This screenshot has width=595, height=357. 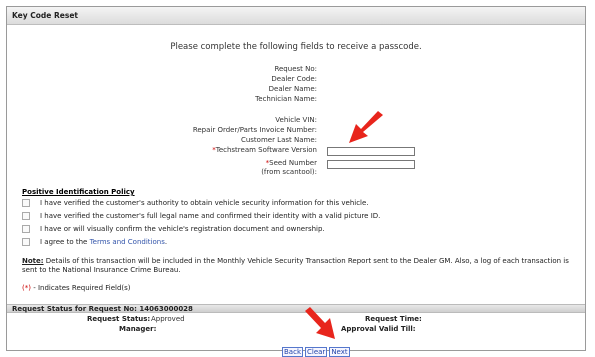 What do you see at coordinates (296, 16) in the screenshot?
I see `panel-title: Key Code Reset` at bounding box center [296, 16].